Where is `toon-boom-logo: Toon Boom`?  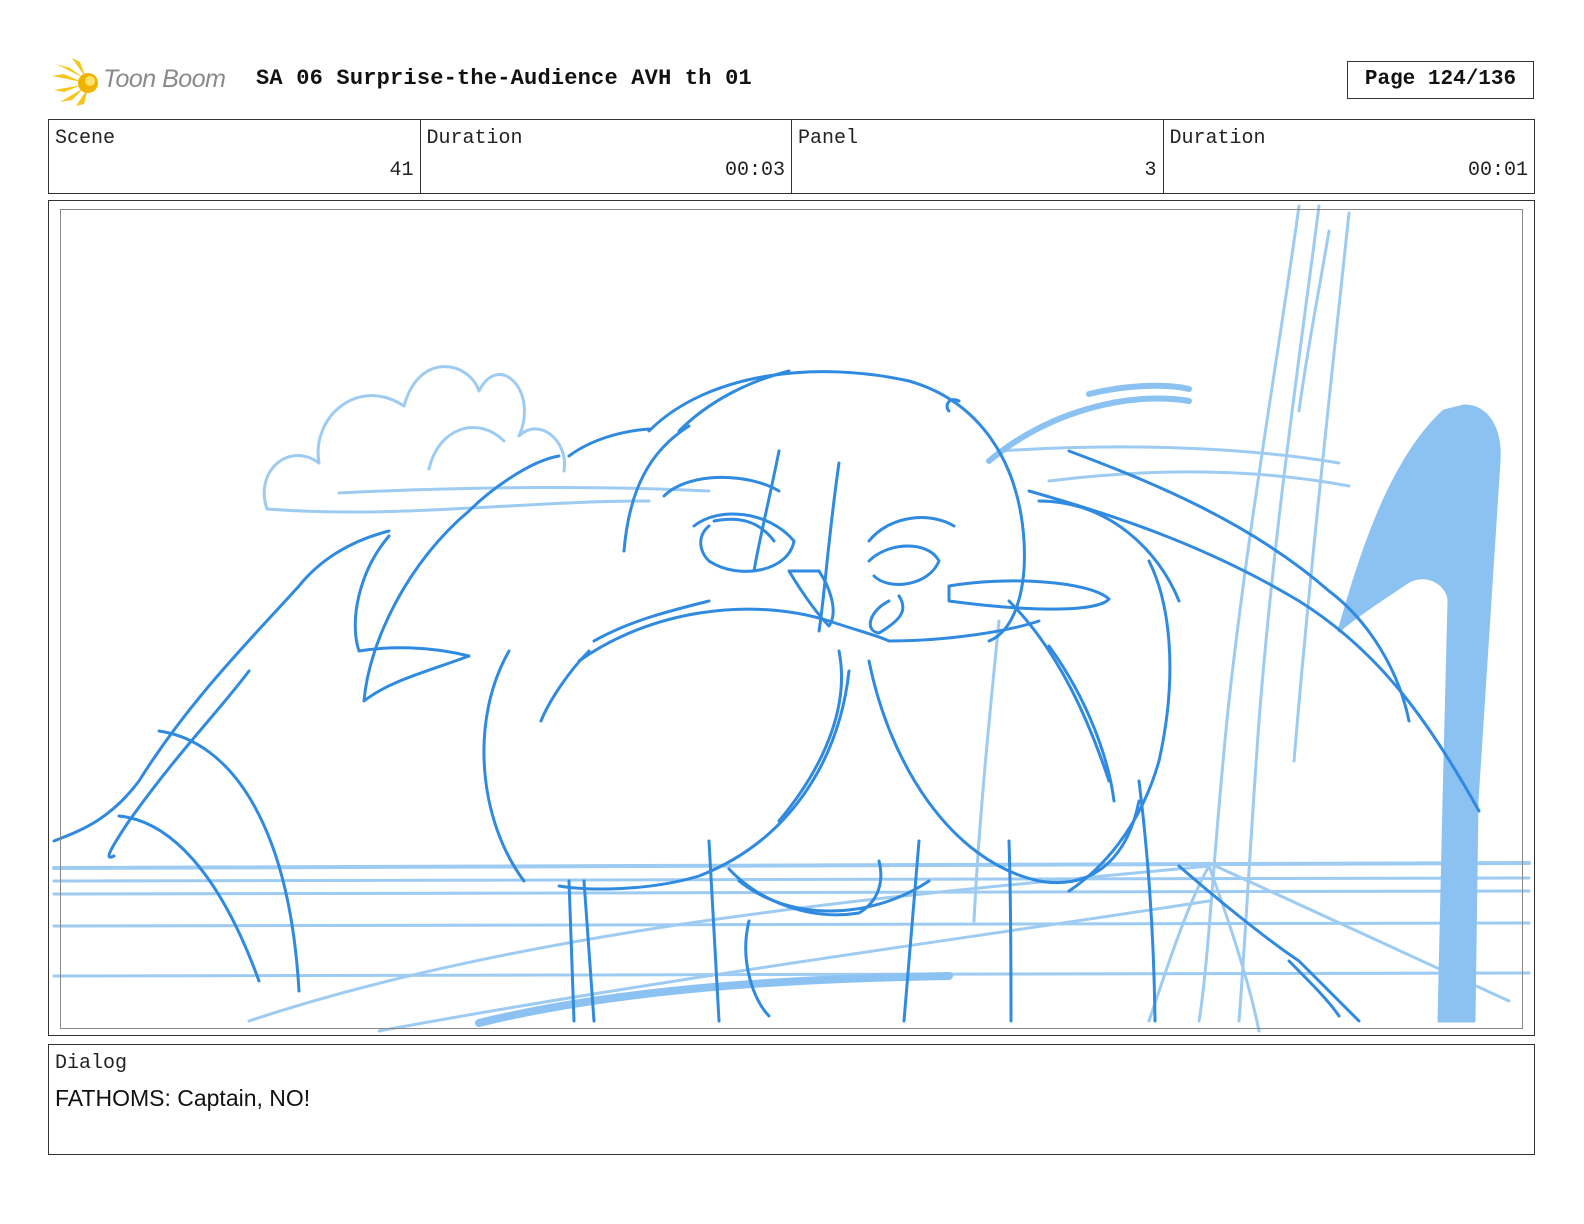
toon-boom-logo: Toon Boom is located at coordinates (145, 82).